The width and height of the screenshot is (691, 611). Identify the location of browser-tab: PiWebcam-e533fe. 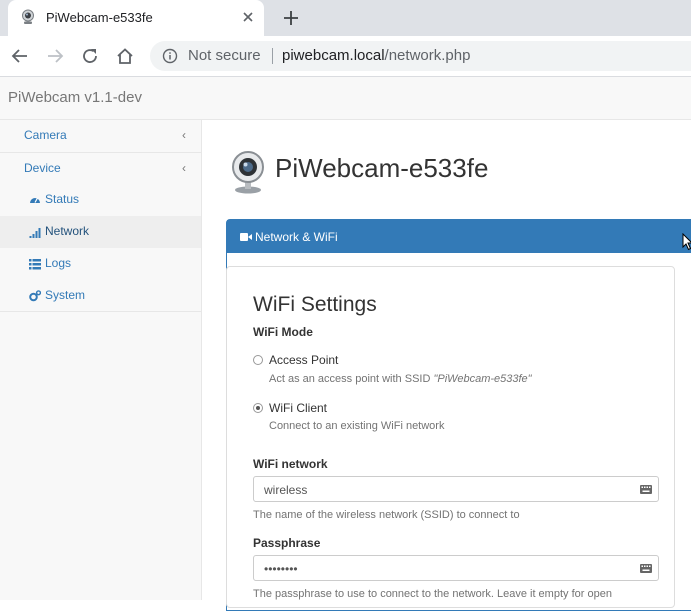
(136, 18).